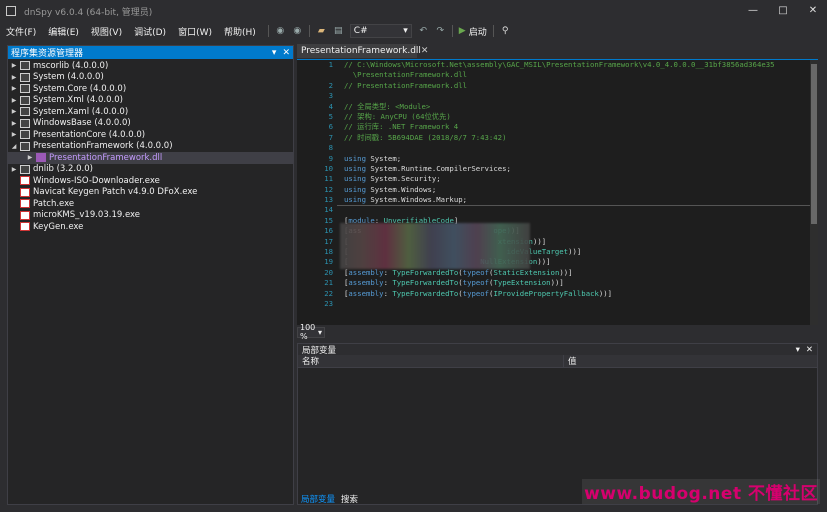 This screenshot has width=827, height=512. Describe the element at coordinates (150, 112) in the screenshot. I see `tree-item: ▶ System.Xaml (4.0.0.0)` at that location.